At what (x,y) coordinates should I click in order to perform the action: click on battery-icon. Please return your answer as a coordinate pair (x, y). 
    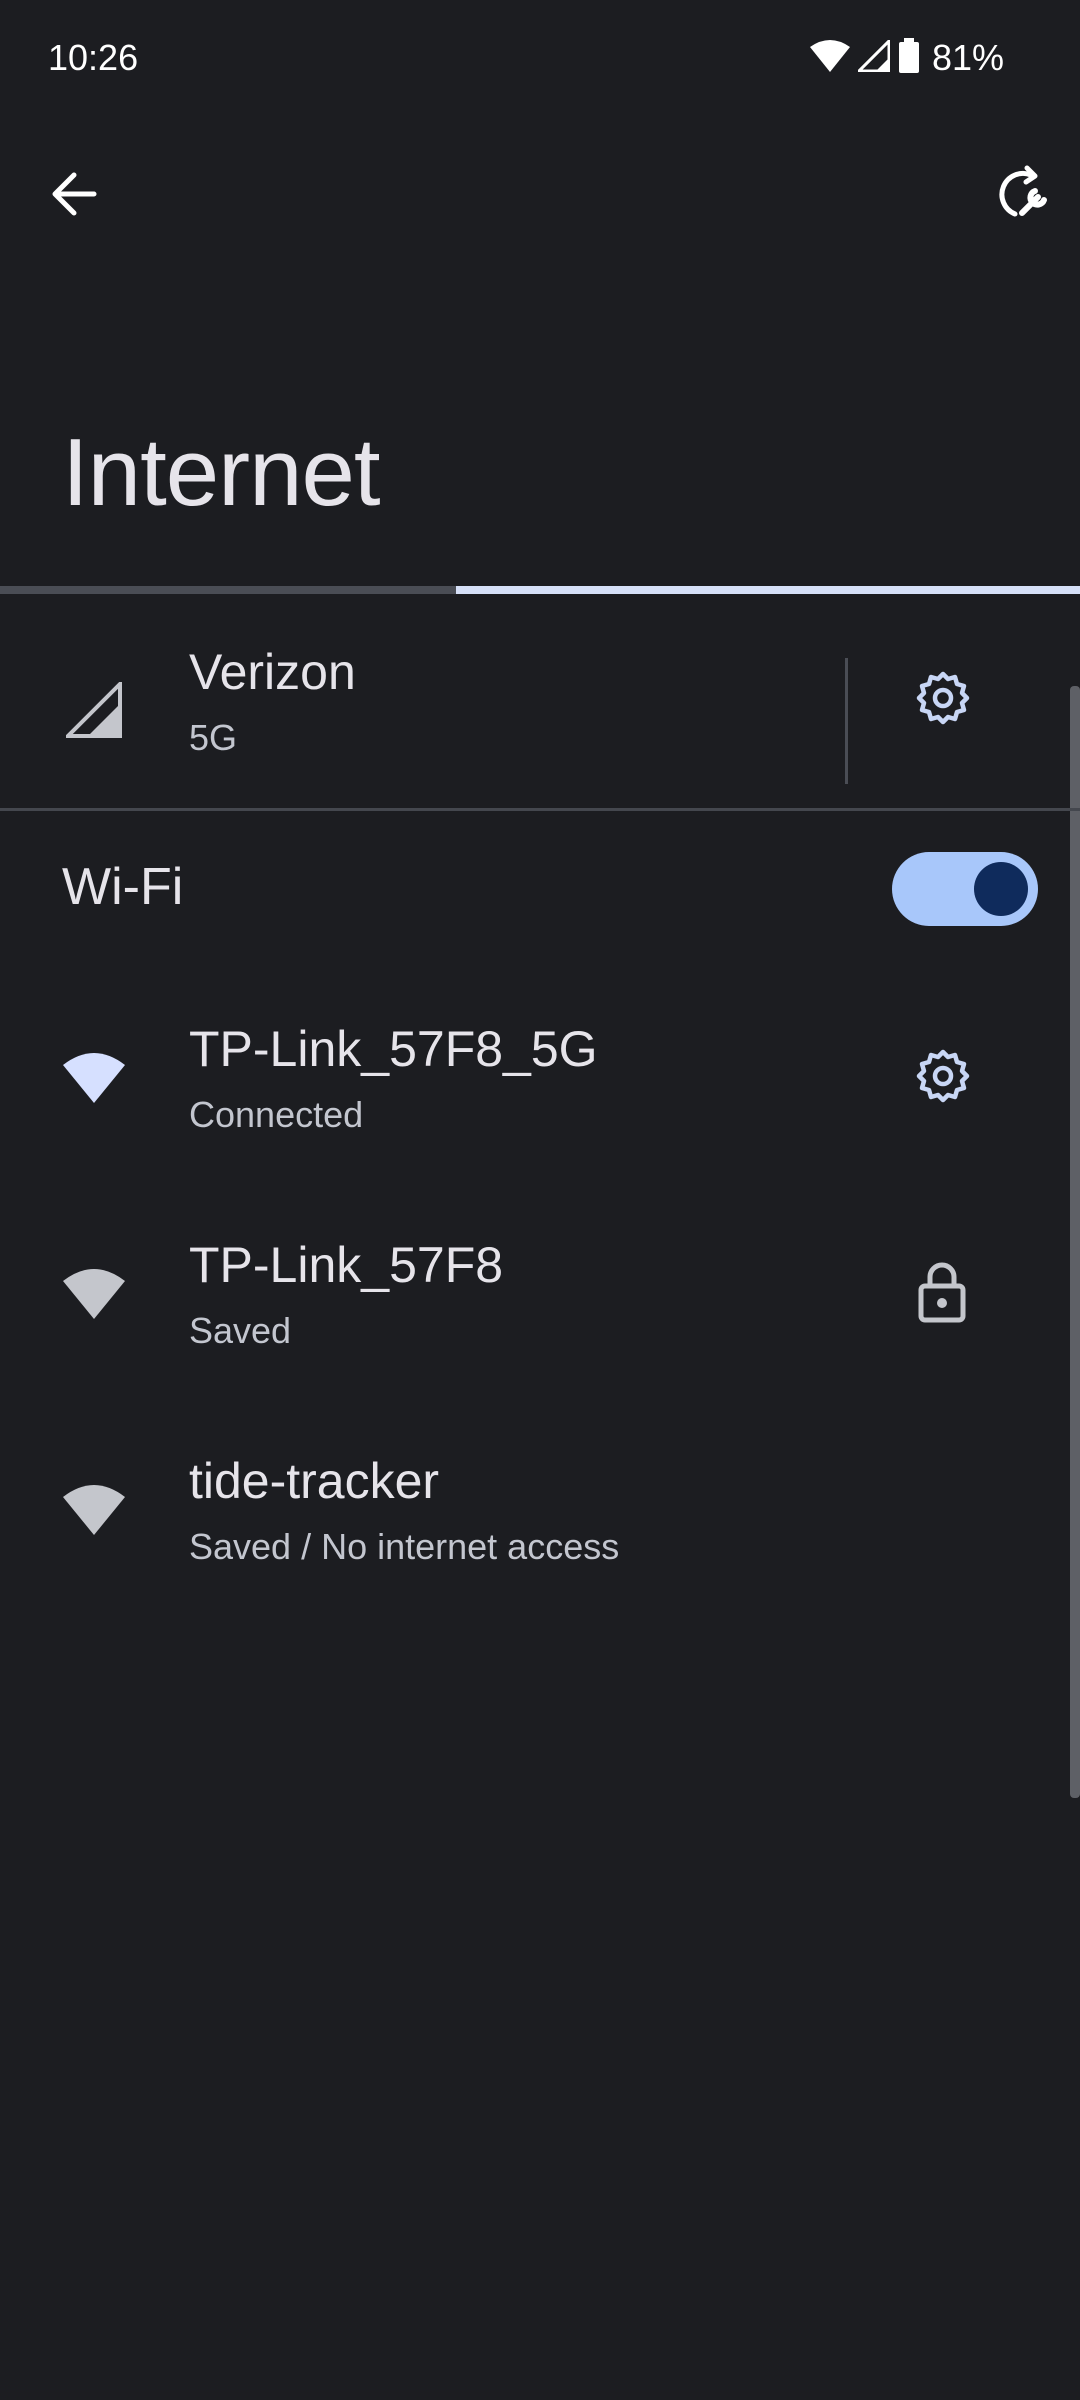
    Looking at the image, I should click on (909, 58).